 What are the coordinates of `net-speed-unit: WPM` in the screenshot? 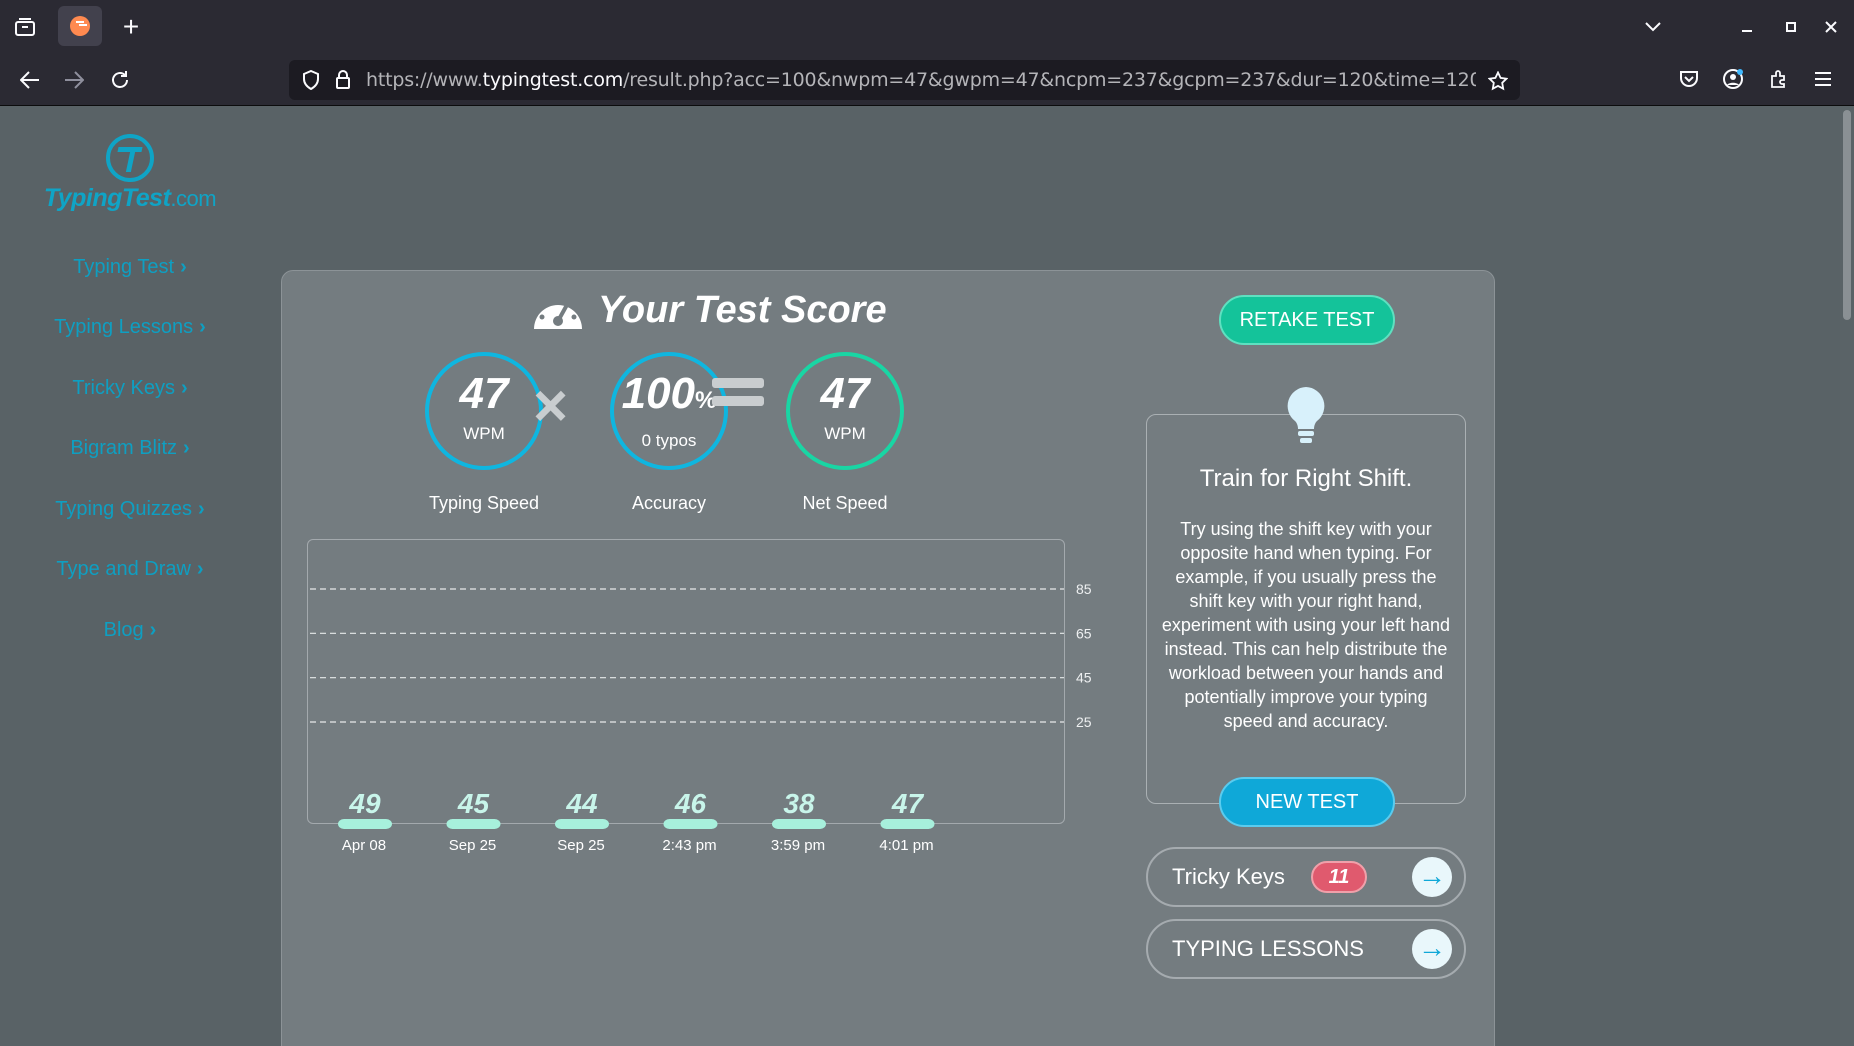 It's located at (845, 433).